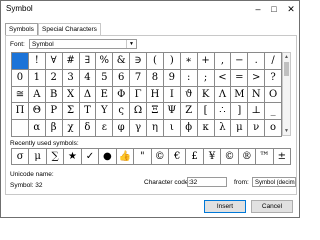 This screenshot has width=320, height=240. I want to click on symbol-cell: ϕ, so click(189, 128).